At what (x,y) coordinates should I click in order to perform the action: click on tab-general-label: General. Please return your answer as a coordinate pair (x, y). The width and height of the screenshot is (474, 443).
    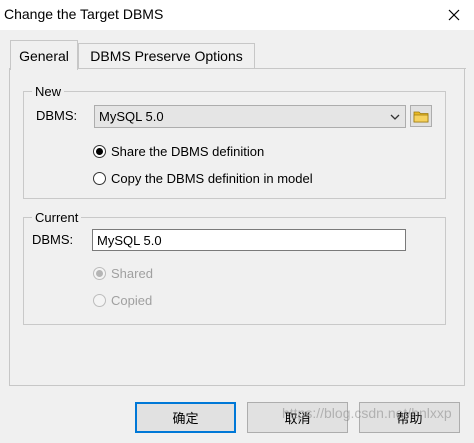
    Looking at the image, I should click on (44, 55).